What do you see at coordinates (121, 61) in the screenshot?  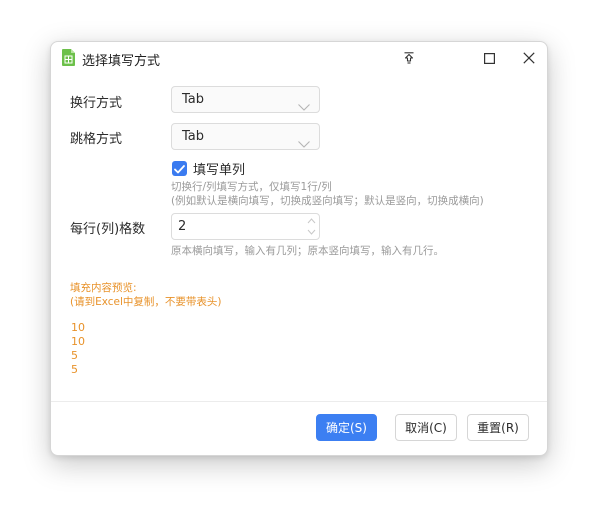 I see `dialog-title: 选择填写方式` at bounding box center [121, 61].